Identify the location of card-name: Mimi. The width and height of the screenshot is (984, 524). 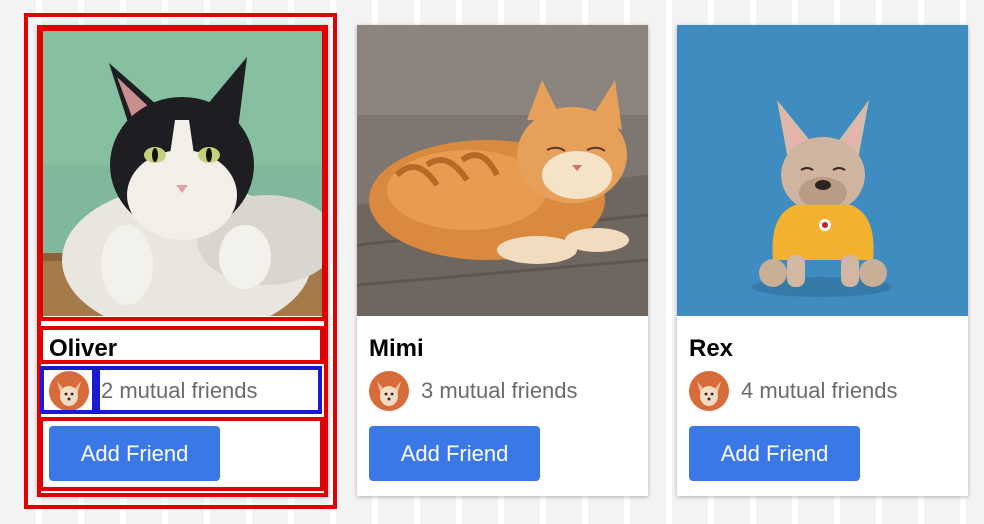
(396, 348).